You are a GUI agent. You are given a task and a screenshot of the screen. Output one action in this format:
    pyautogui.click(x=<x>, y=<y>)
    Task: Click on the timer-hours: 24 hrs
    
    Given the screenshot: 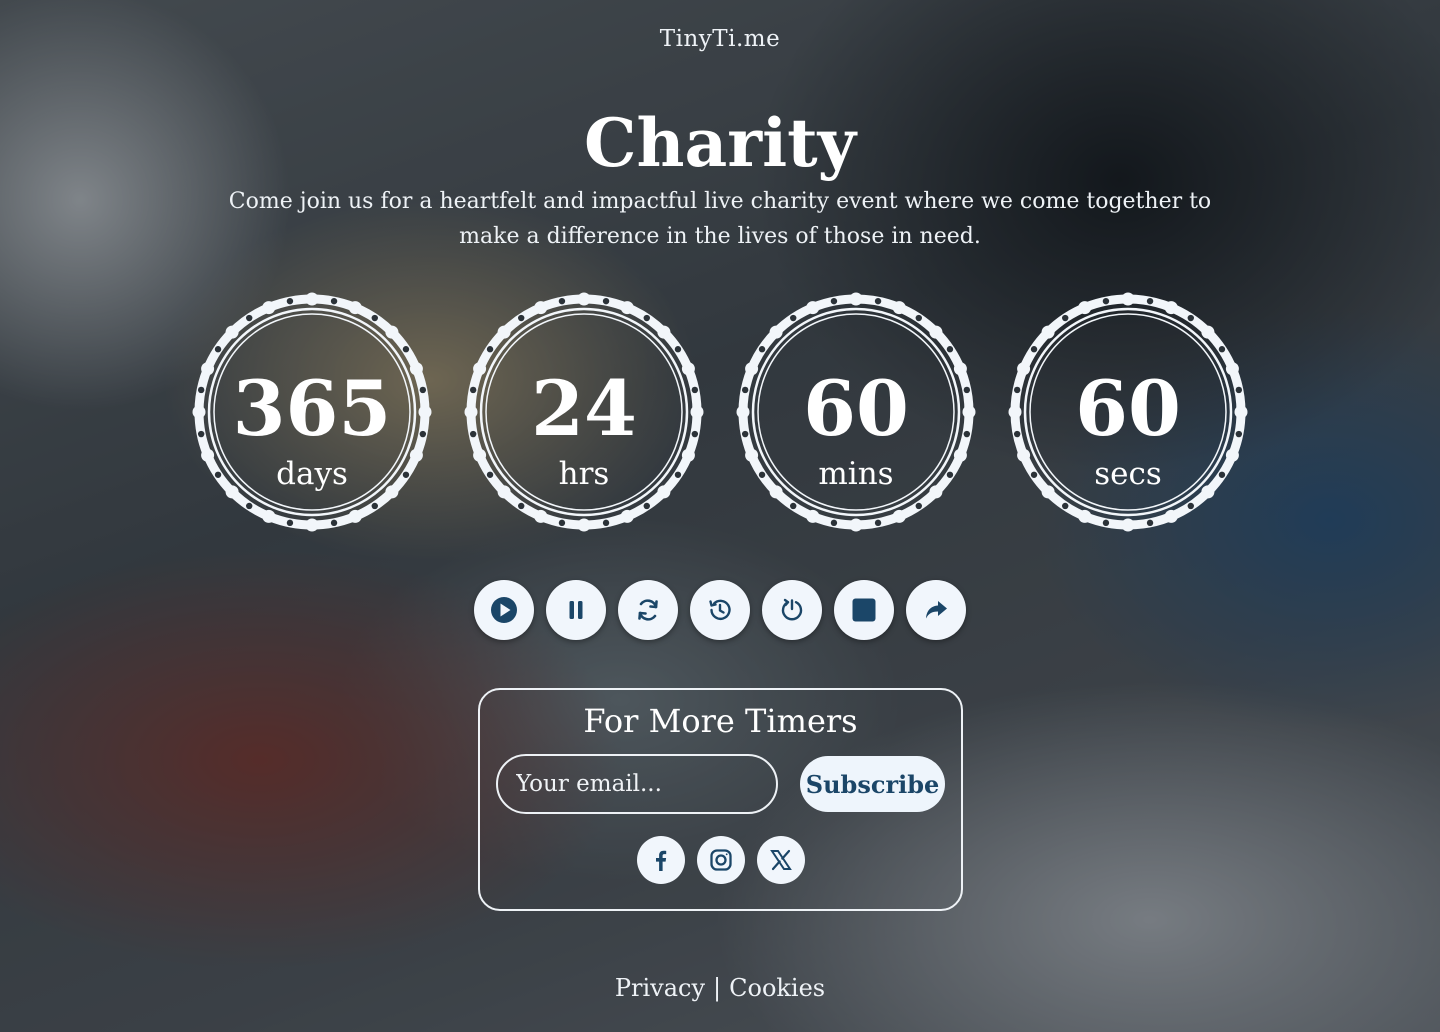 What is the action you would take?
    pyautogui.click(x=584, y=412)
    